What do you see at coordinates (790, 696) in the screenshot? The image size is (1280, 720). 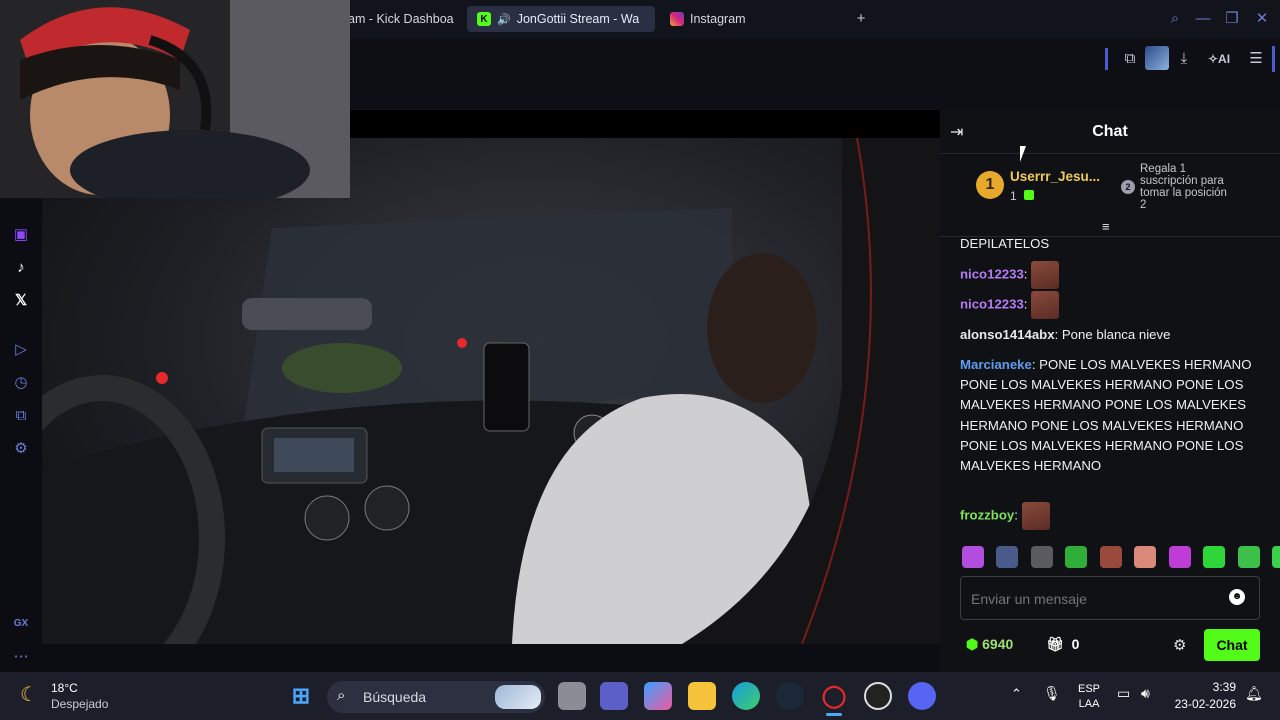 I see `steam-icon` at bounding box center [790, 696].